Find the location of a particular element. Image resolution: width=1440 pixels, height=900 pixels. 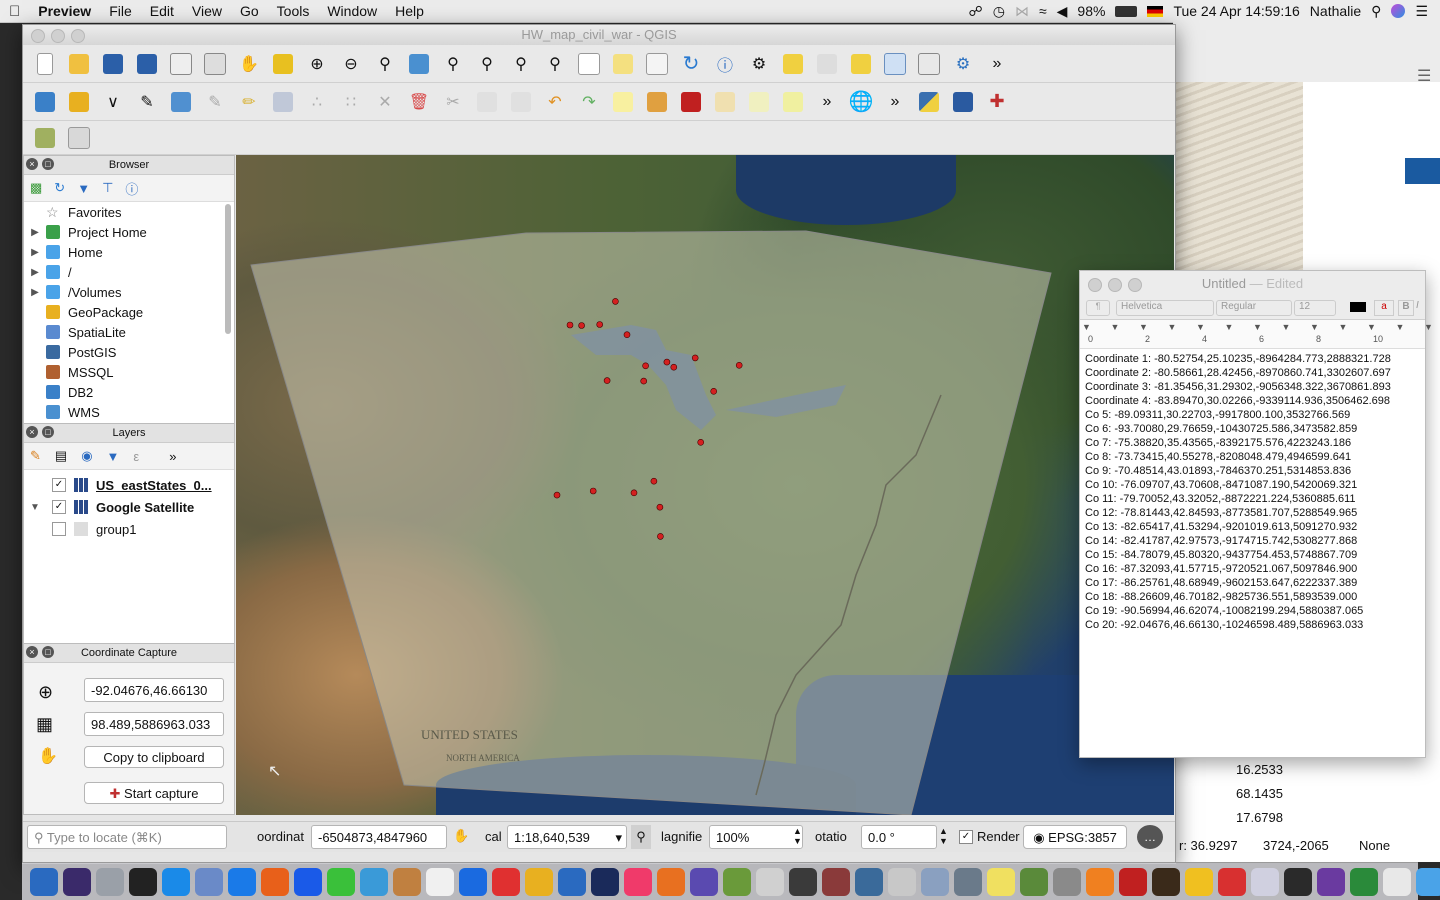

magnifier-field: 100% is located at coordinates (756, 837).